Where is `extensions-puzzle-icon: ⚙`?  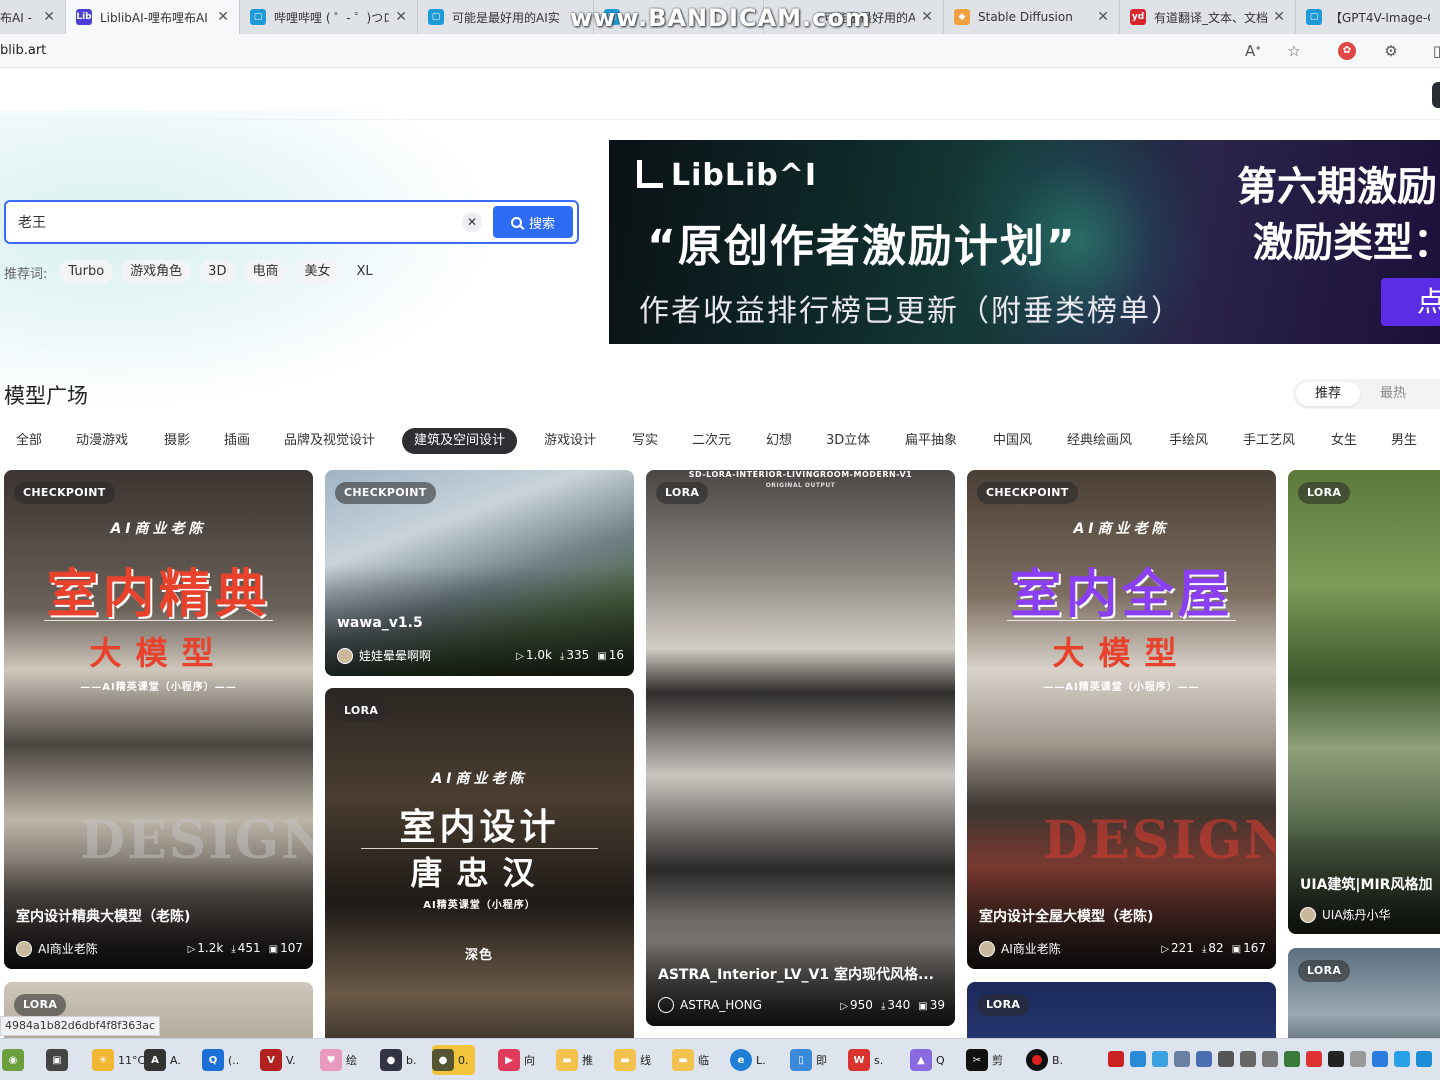 extensions-puzzle-icon: ⚙ is located at coordinates (1391, 51).